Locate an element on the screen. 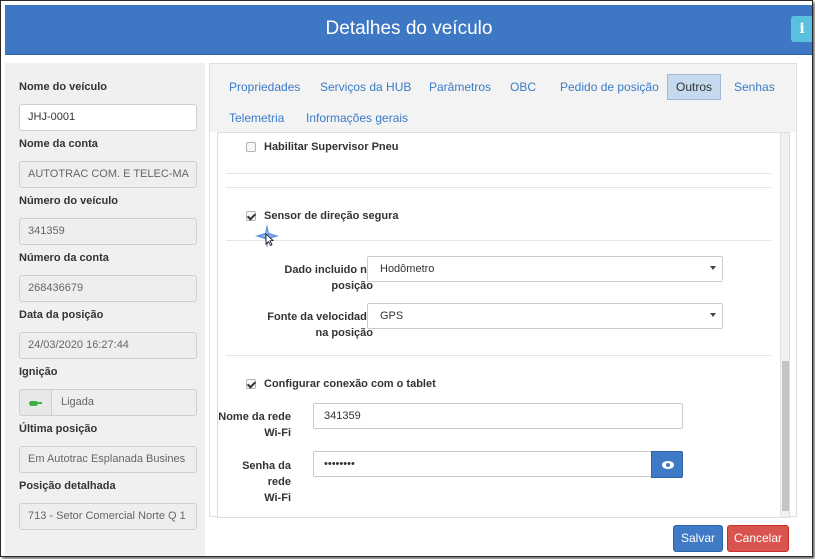  account-number-value: 268436679 is located at coordinates (108, 288).